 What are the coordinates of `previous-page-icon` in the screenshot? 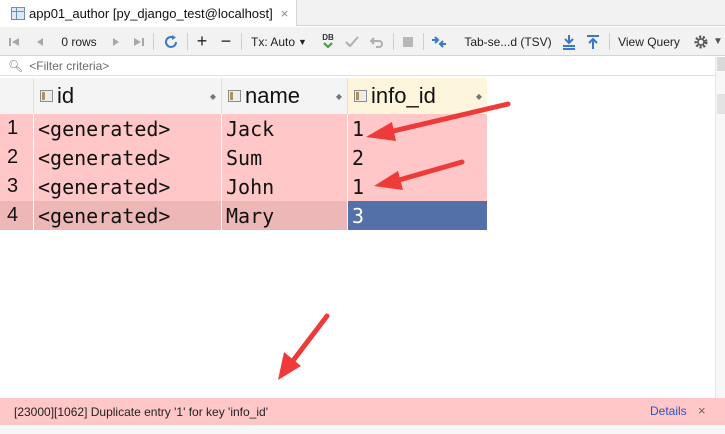 It's located at (40, 41).